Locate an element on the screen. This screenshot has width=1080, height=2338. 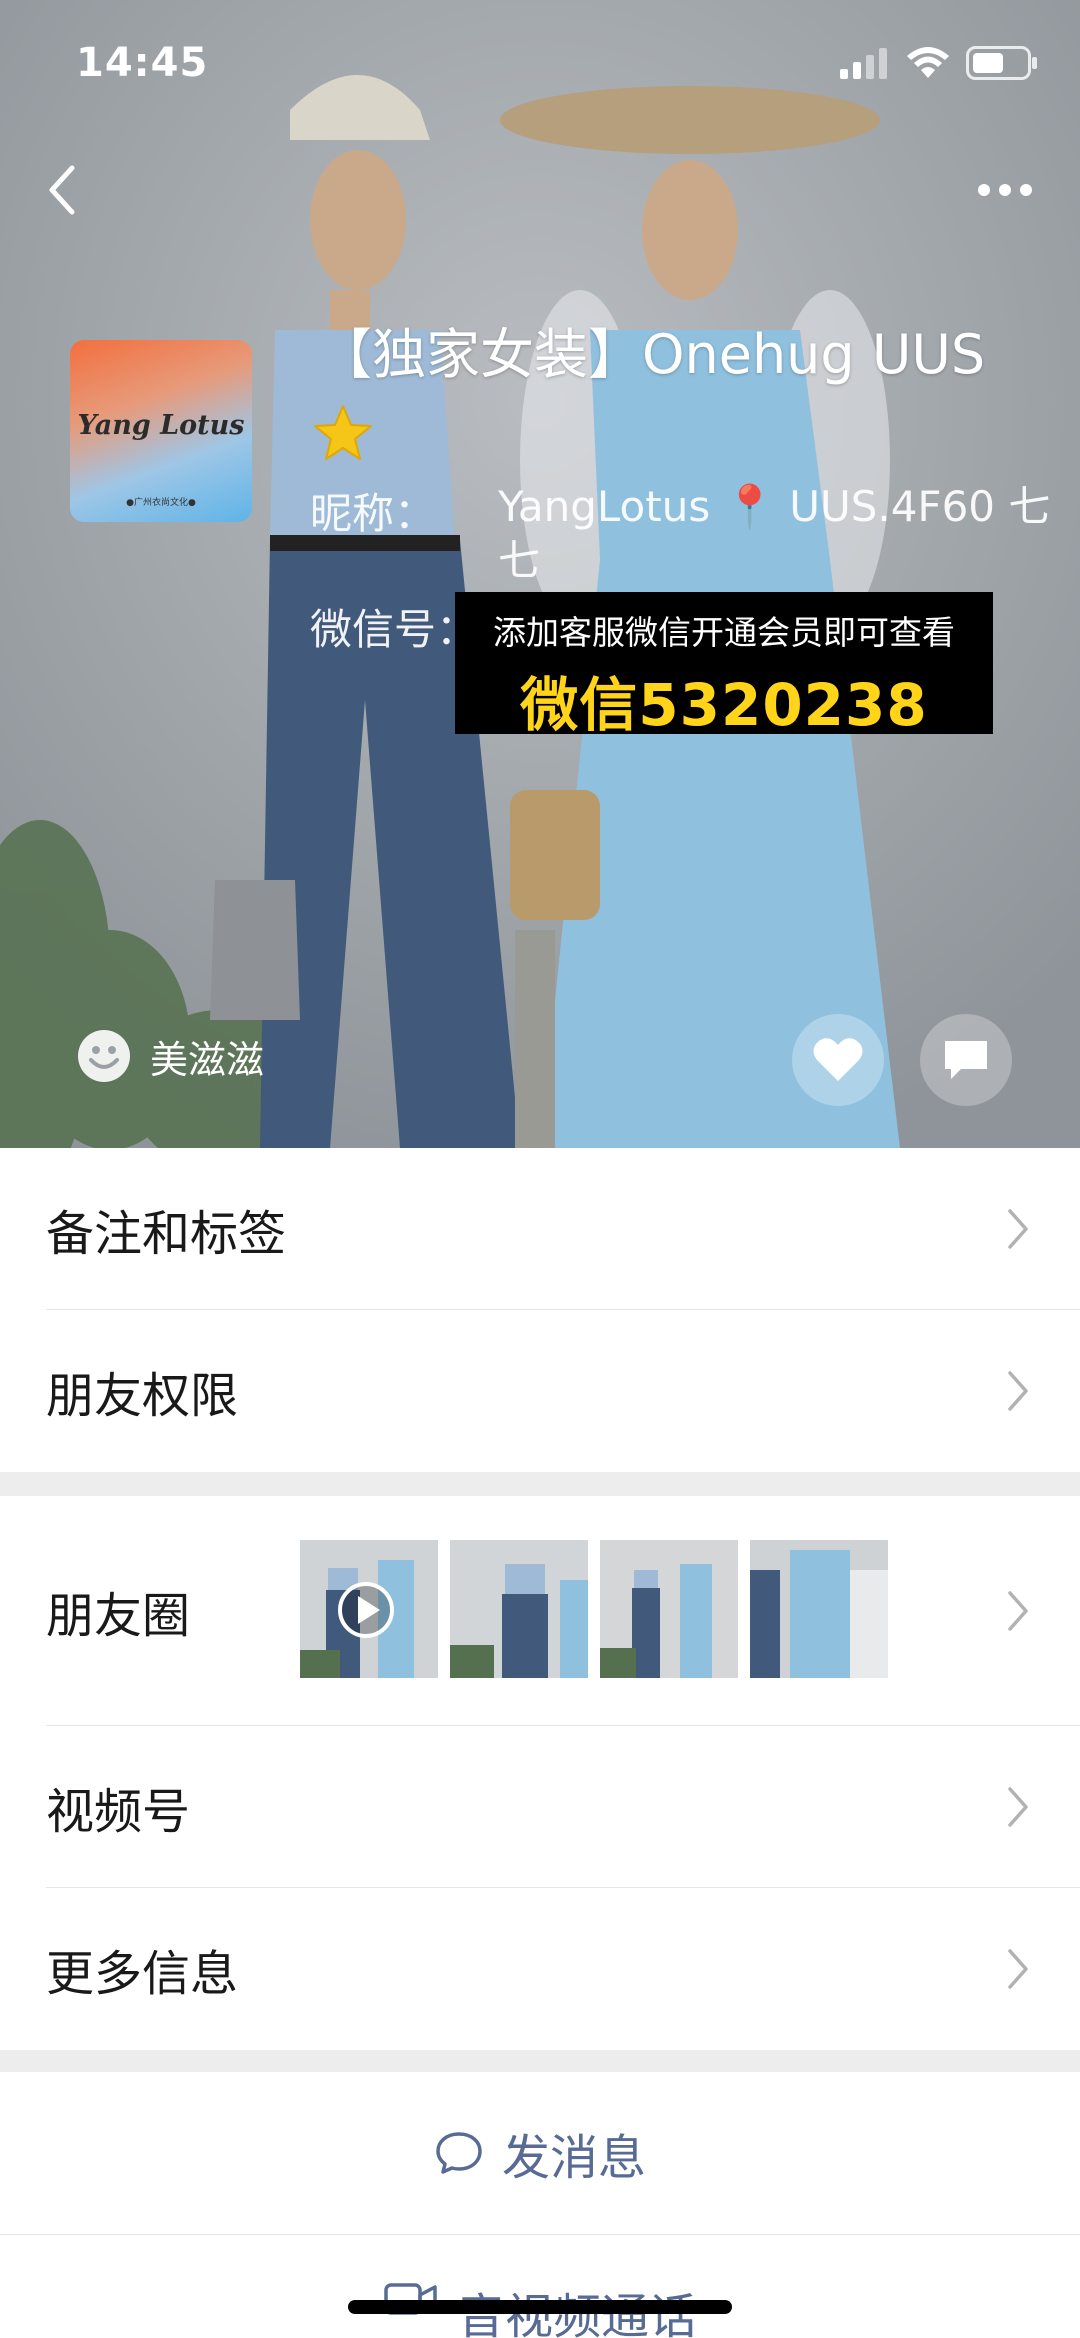
comment-icon is located at coordinates (966, 1060).